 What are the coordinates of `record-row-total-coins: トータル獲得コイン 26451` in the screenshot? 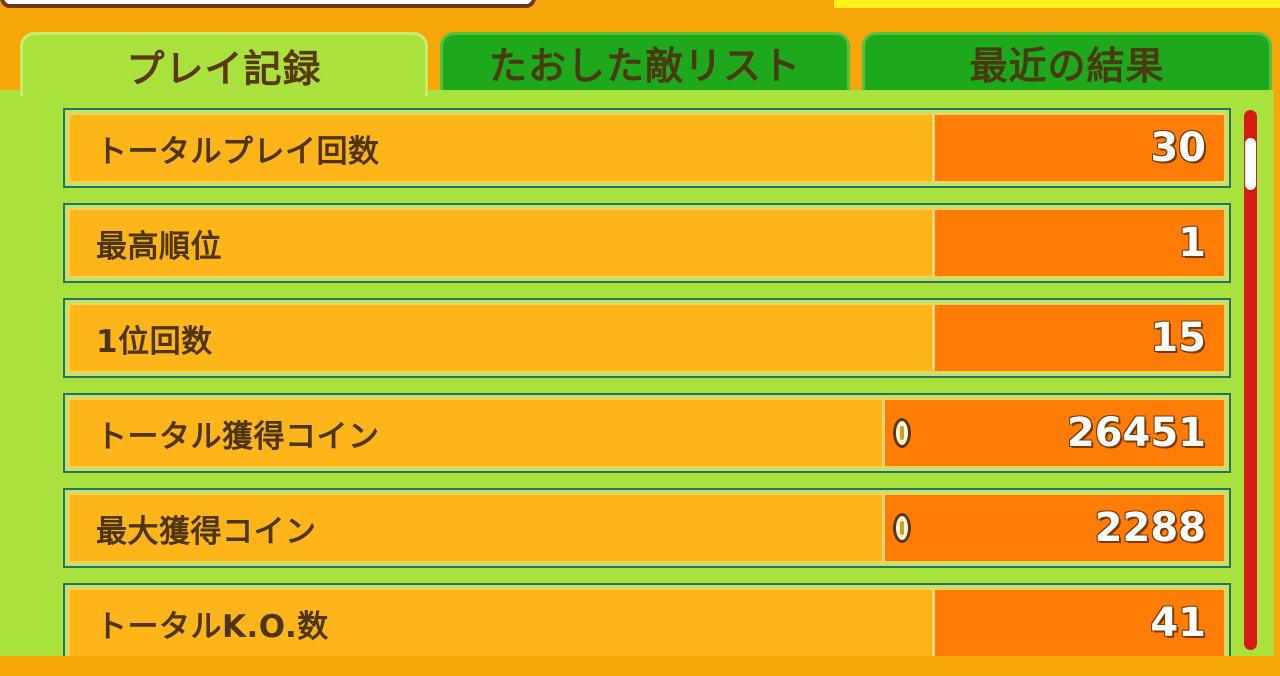 It's located at (647, 433).